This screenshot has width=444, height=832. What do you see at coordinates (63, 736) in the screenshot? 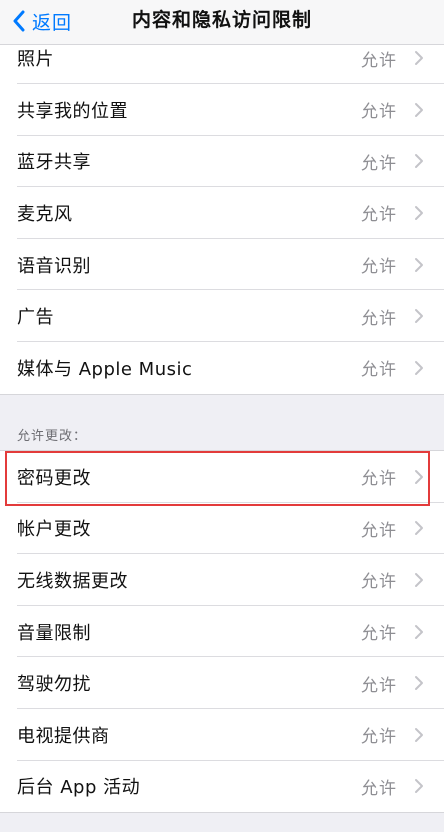
I see `row-label: 电视提供商` at bounding box center [63, 736].